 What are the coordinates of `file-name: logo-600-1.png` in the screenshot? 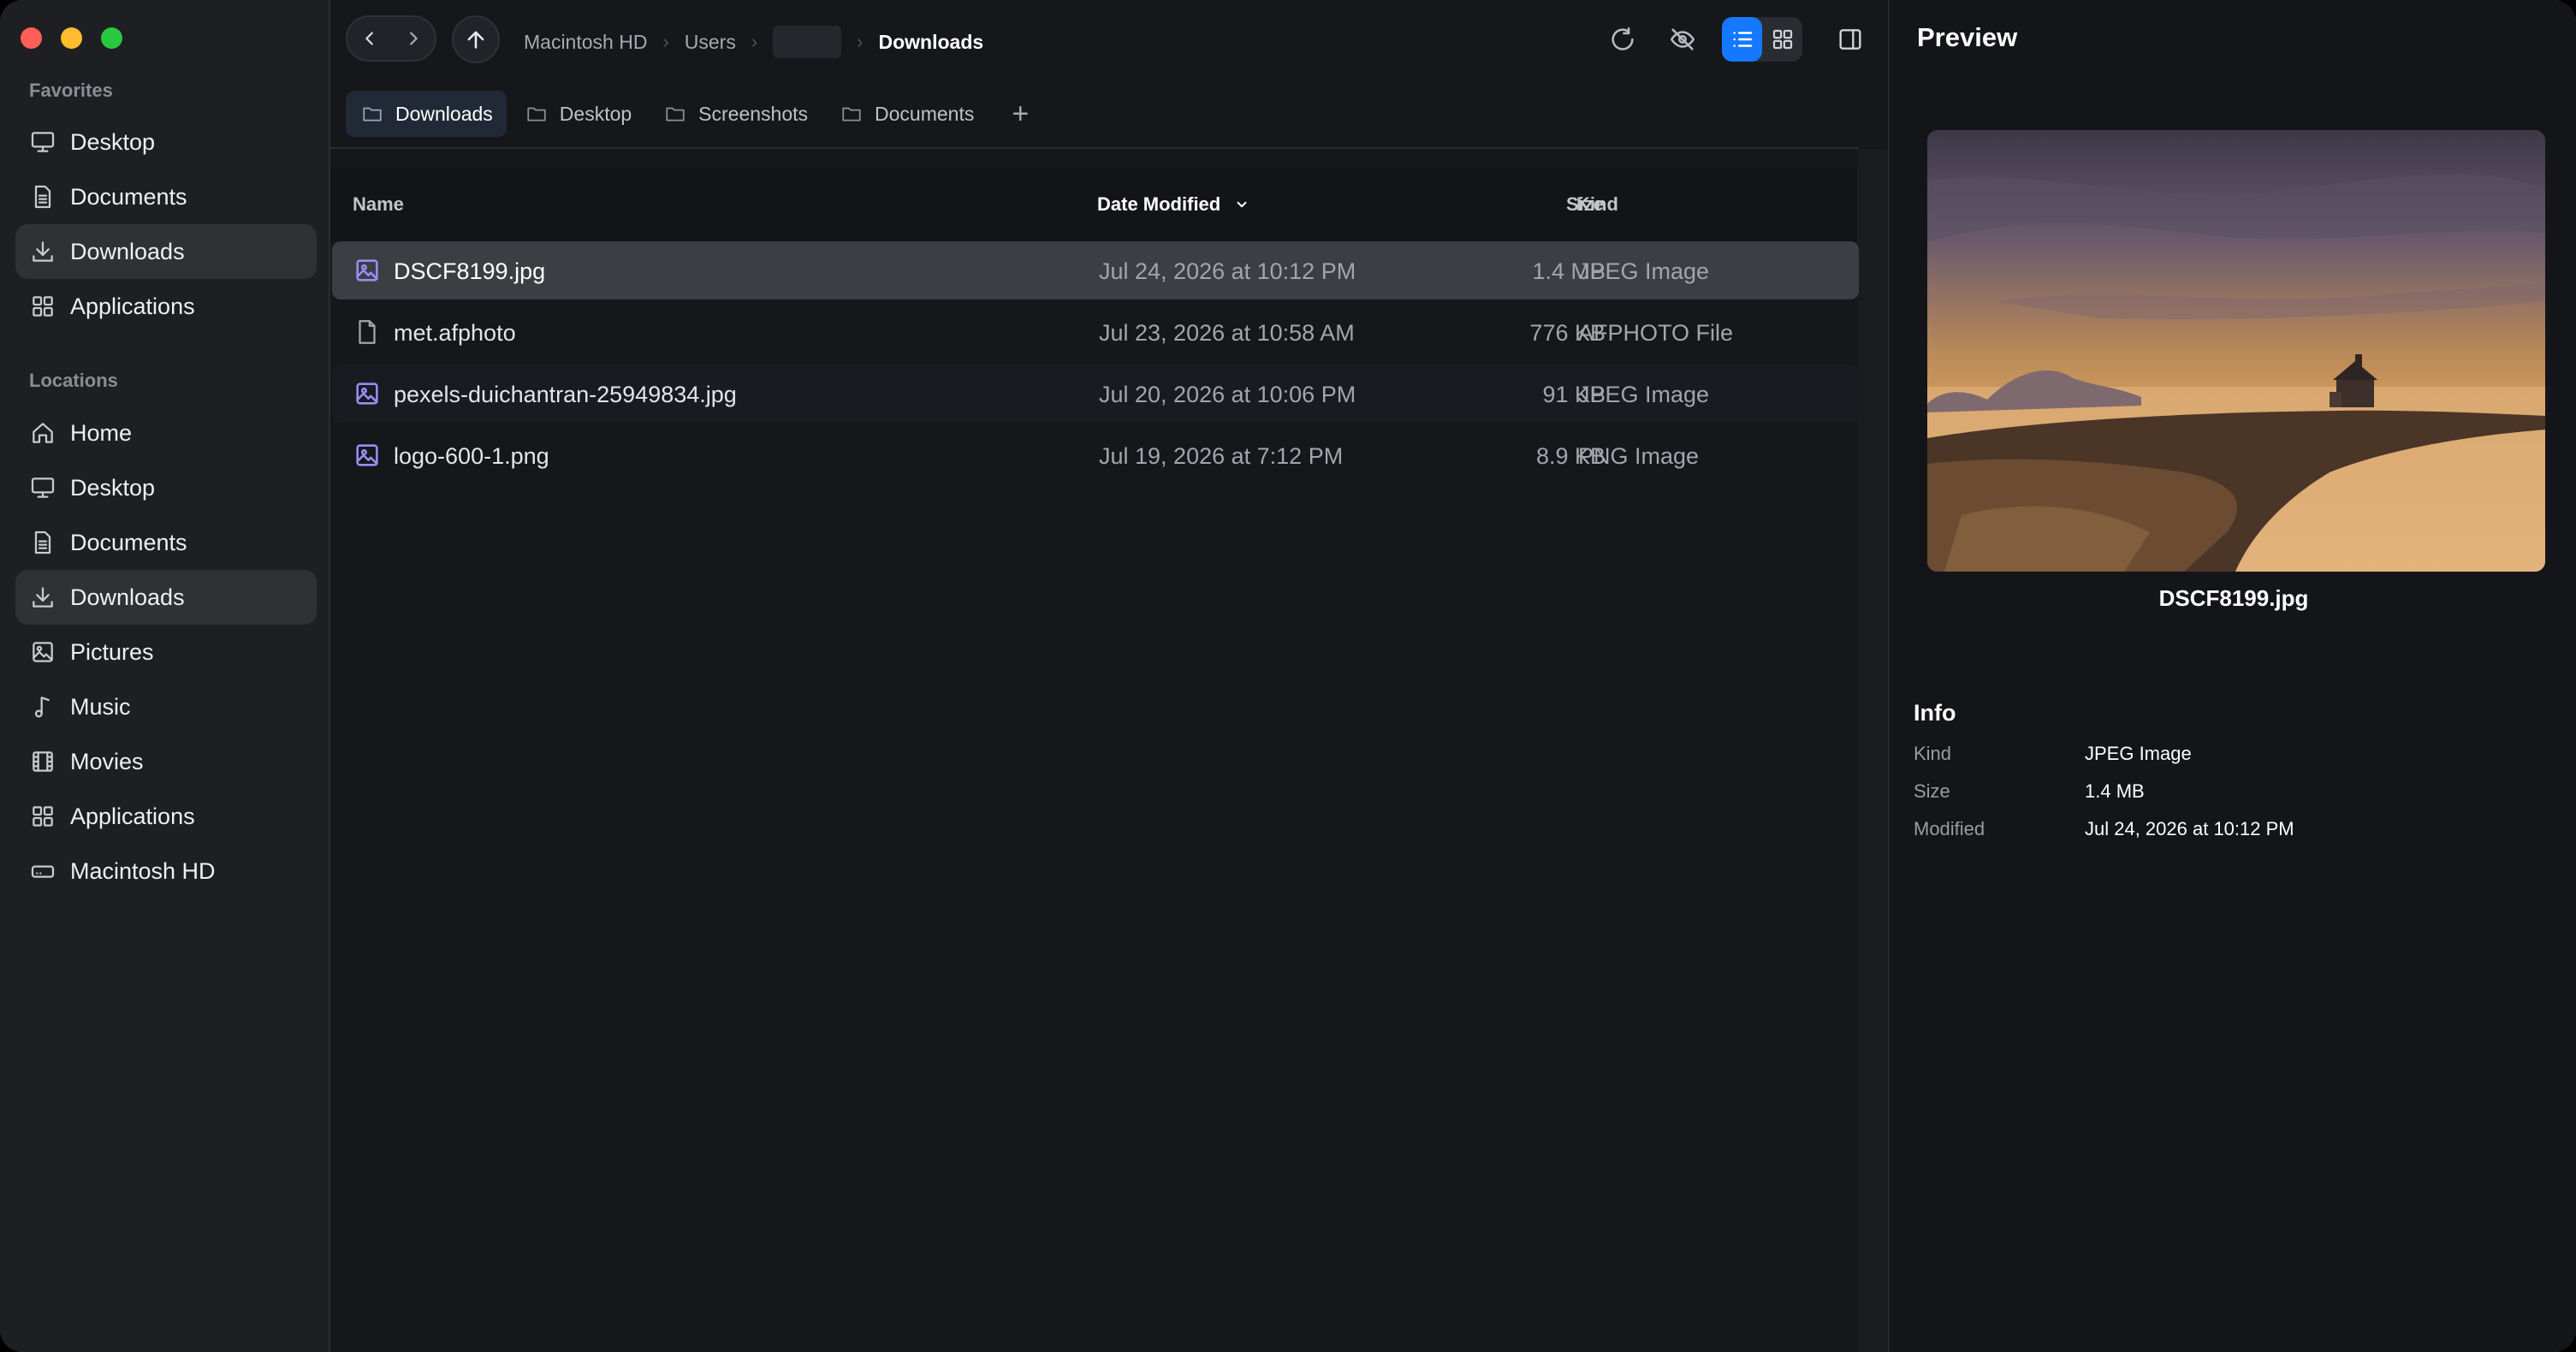 It's located at (471, 456).